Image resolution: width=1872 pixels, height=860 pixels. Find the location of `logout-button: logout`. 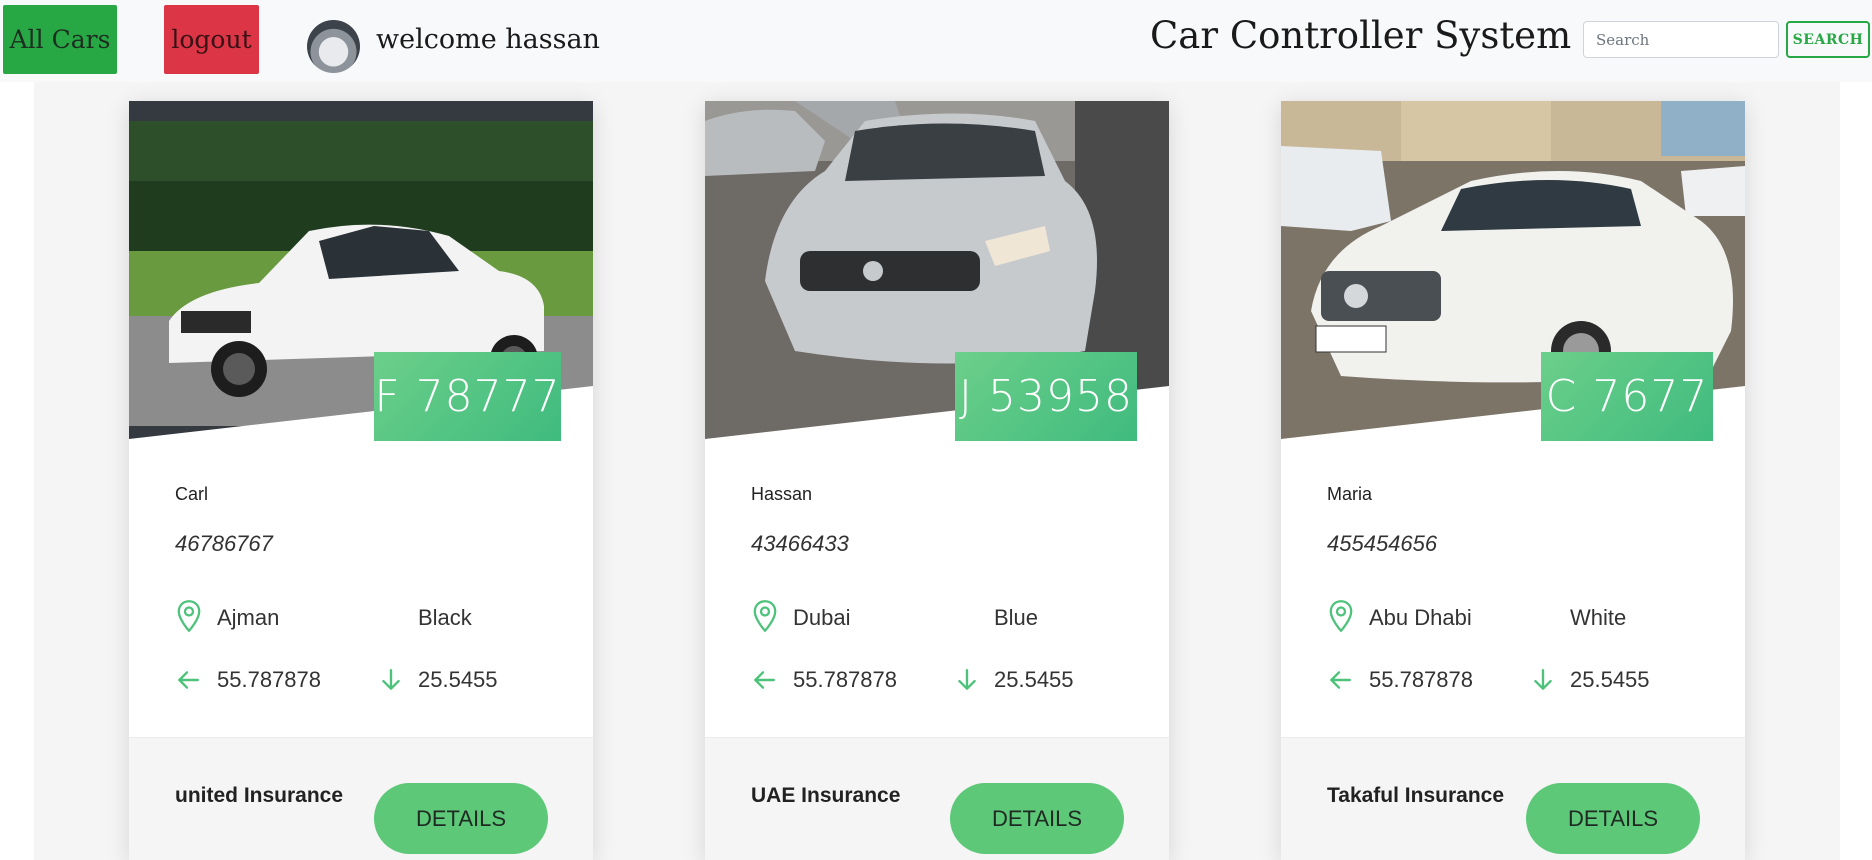

logout-button: logout is located at coordinates (211, 39).